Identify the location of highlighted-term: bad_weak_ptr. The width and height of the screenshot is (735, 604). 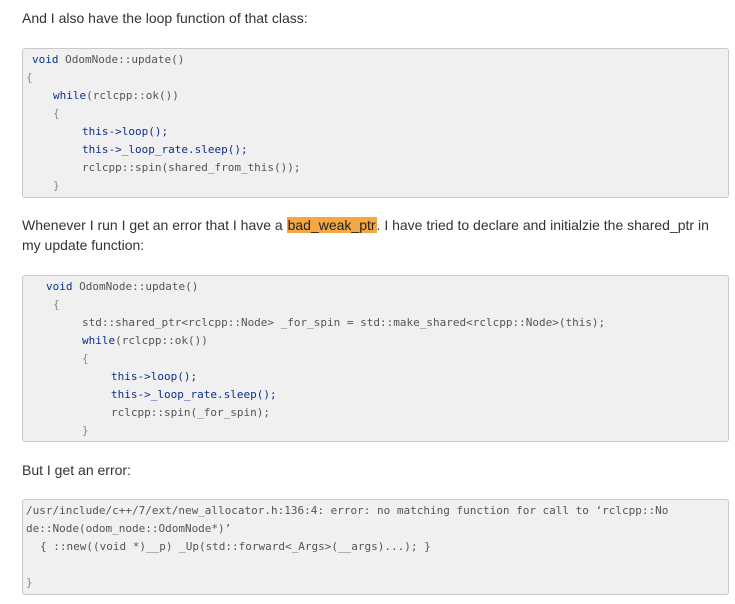
(331, 225).